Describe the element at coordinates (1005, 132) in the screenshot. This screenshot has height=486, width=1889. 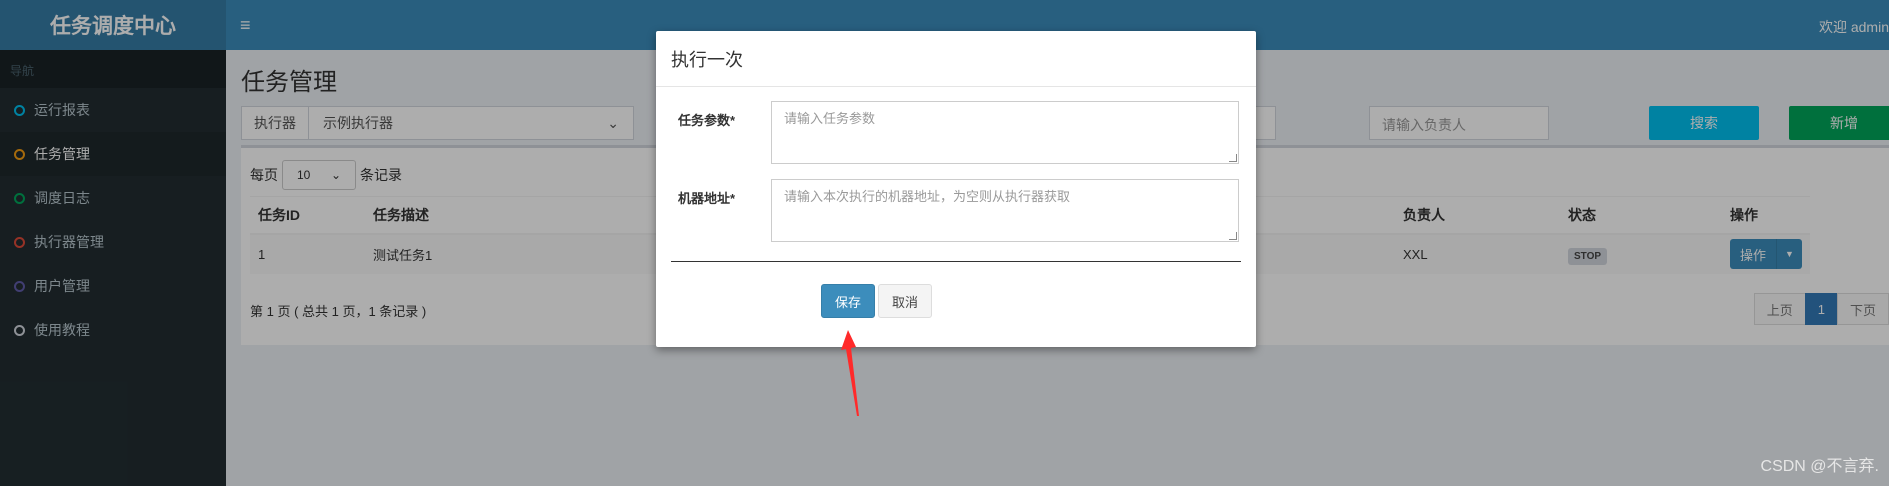
I see `param-textarea: 请输入任务参数` at that location.